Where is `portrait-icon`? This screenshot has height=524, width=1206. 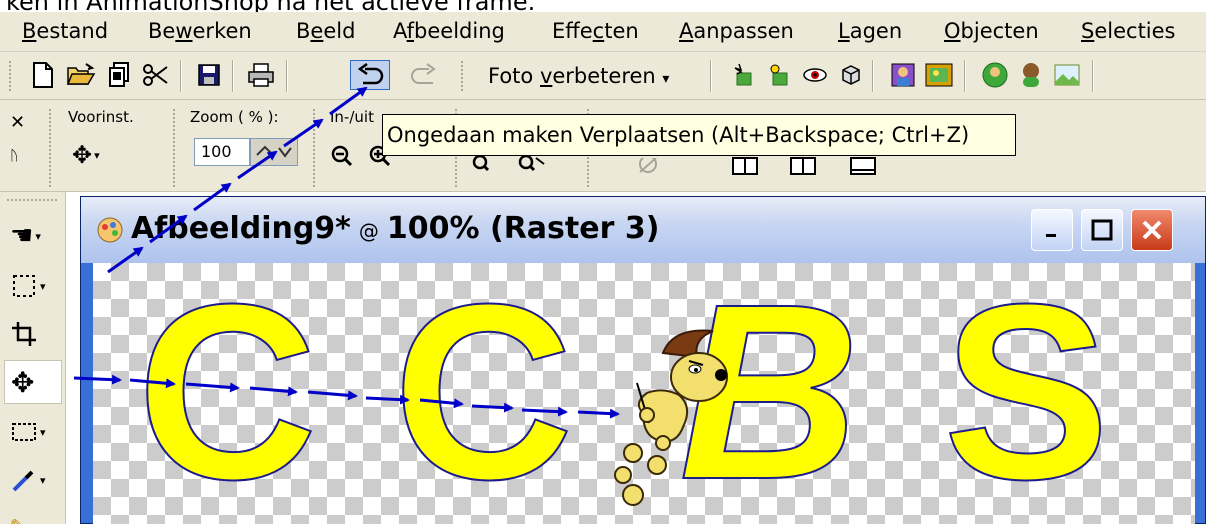 portrait-icon is located at coordinates (903, 75).